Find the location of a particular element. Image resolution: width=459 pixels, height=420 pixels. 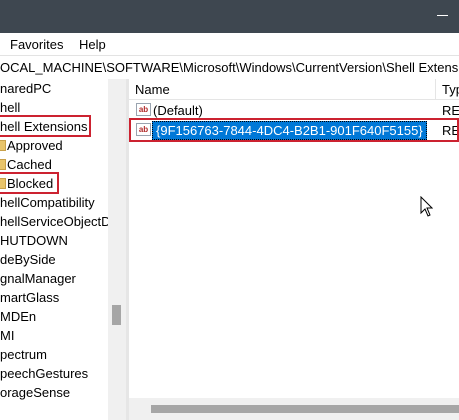

horizontal-scrollbar is located at coordinates (294, 409).